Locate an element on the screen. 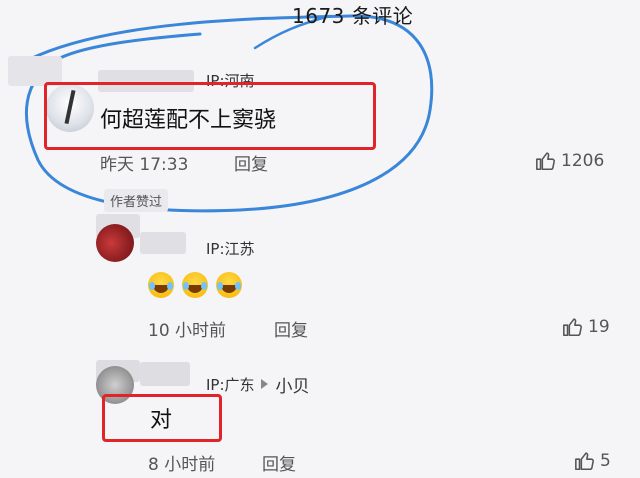  comment-count: 1673 条评论 is located at coordinates (353, 16).